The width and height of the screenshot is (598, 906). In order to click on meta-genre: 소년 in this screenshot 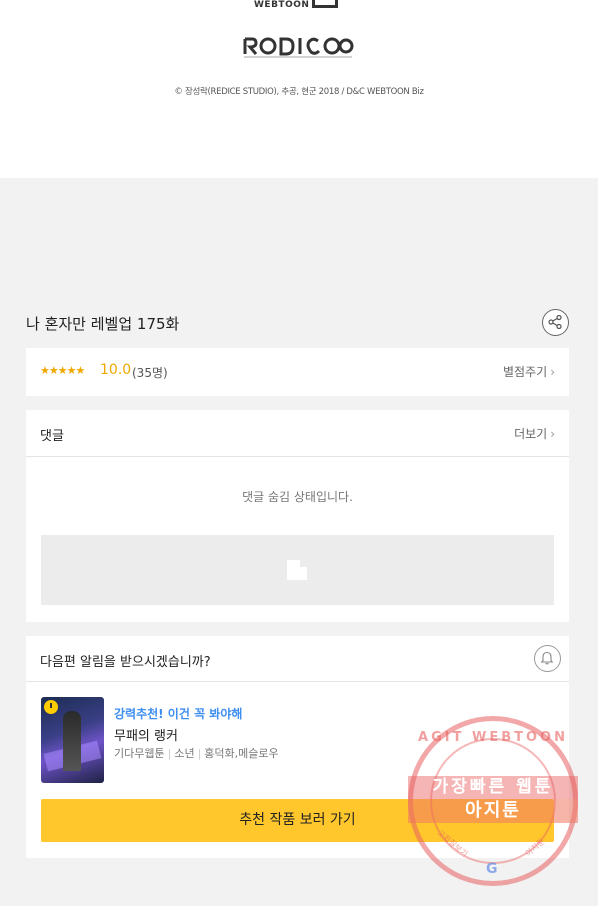, I will do `click(184, 753)`.